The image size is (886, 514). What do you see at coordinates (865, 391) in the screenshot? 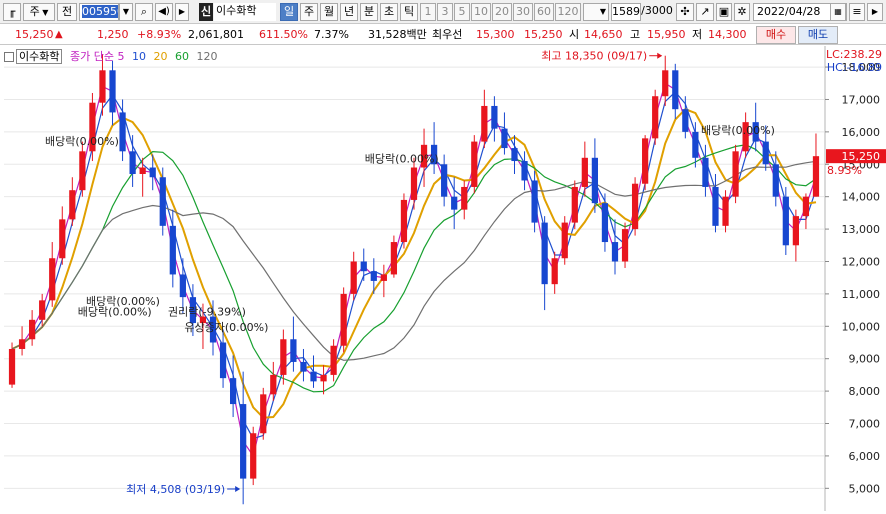
I see `y-tick-label: 8,000` at bounding box center [865, 391].